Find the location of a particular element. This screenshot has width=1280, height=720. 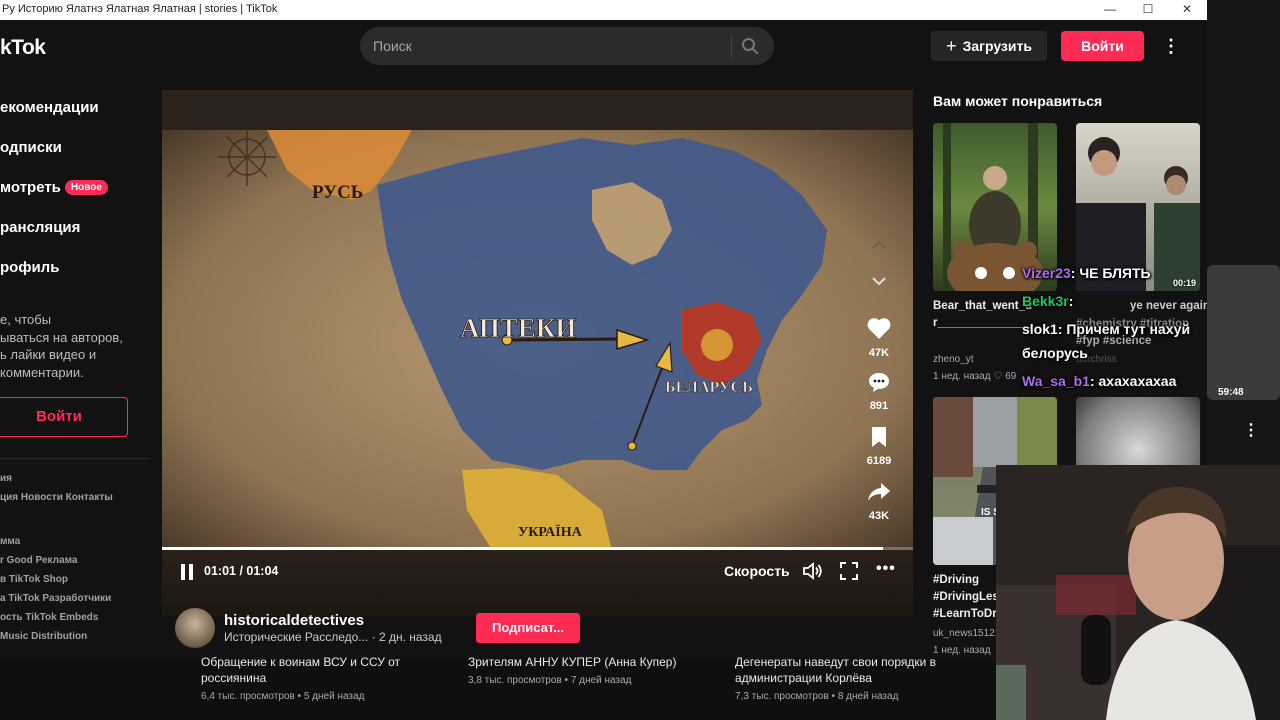

chat-text: : ЧЕ БЛЯТЬ is located at coordinates (1110, 273).